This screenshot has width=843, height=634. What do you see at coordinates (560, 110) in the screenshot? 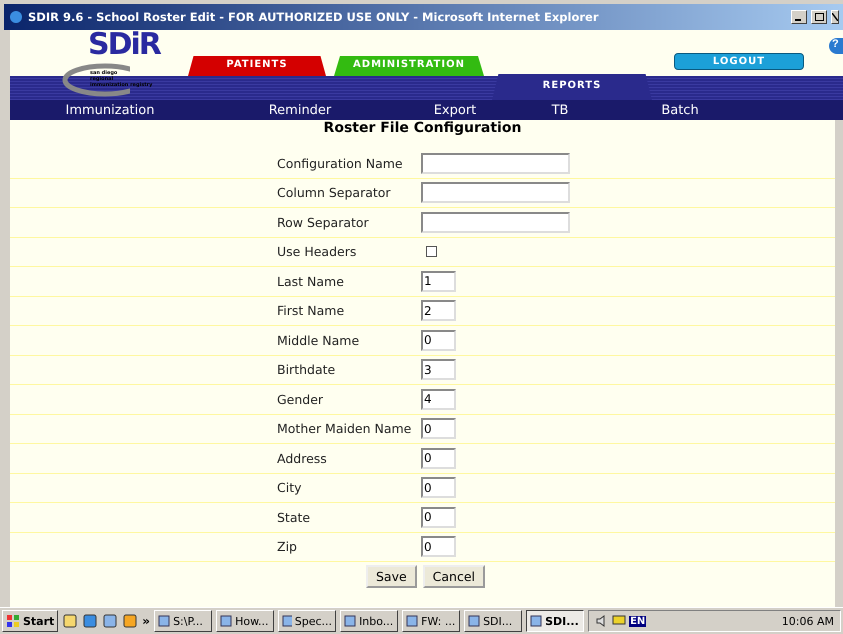
I see `nav-link: TB` at bounding box center [560, 110].